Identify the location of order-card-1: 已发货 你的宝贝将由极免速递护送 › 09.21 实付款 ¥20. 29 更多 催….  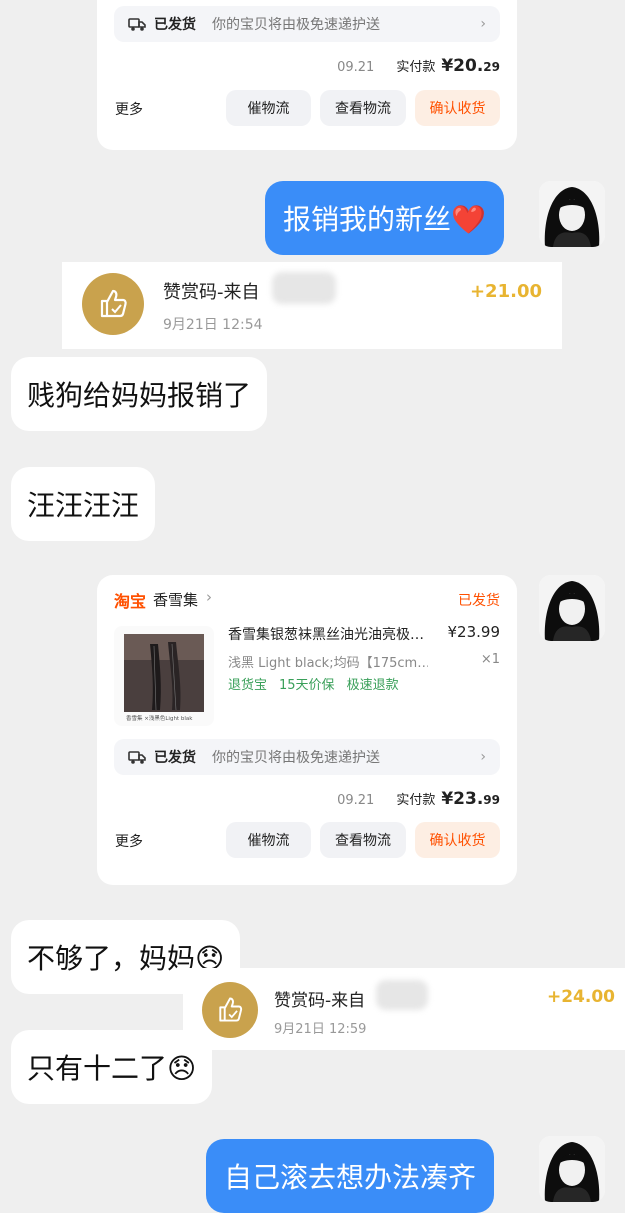
(307, 75).